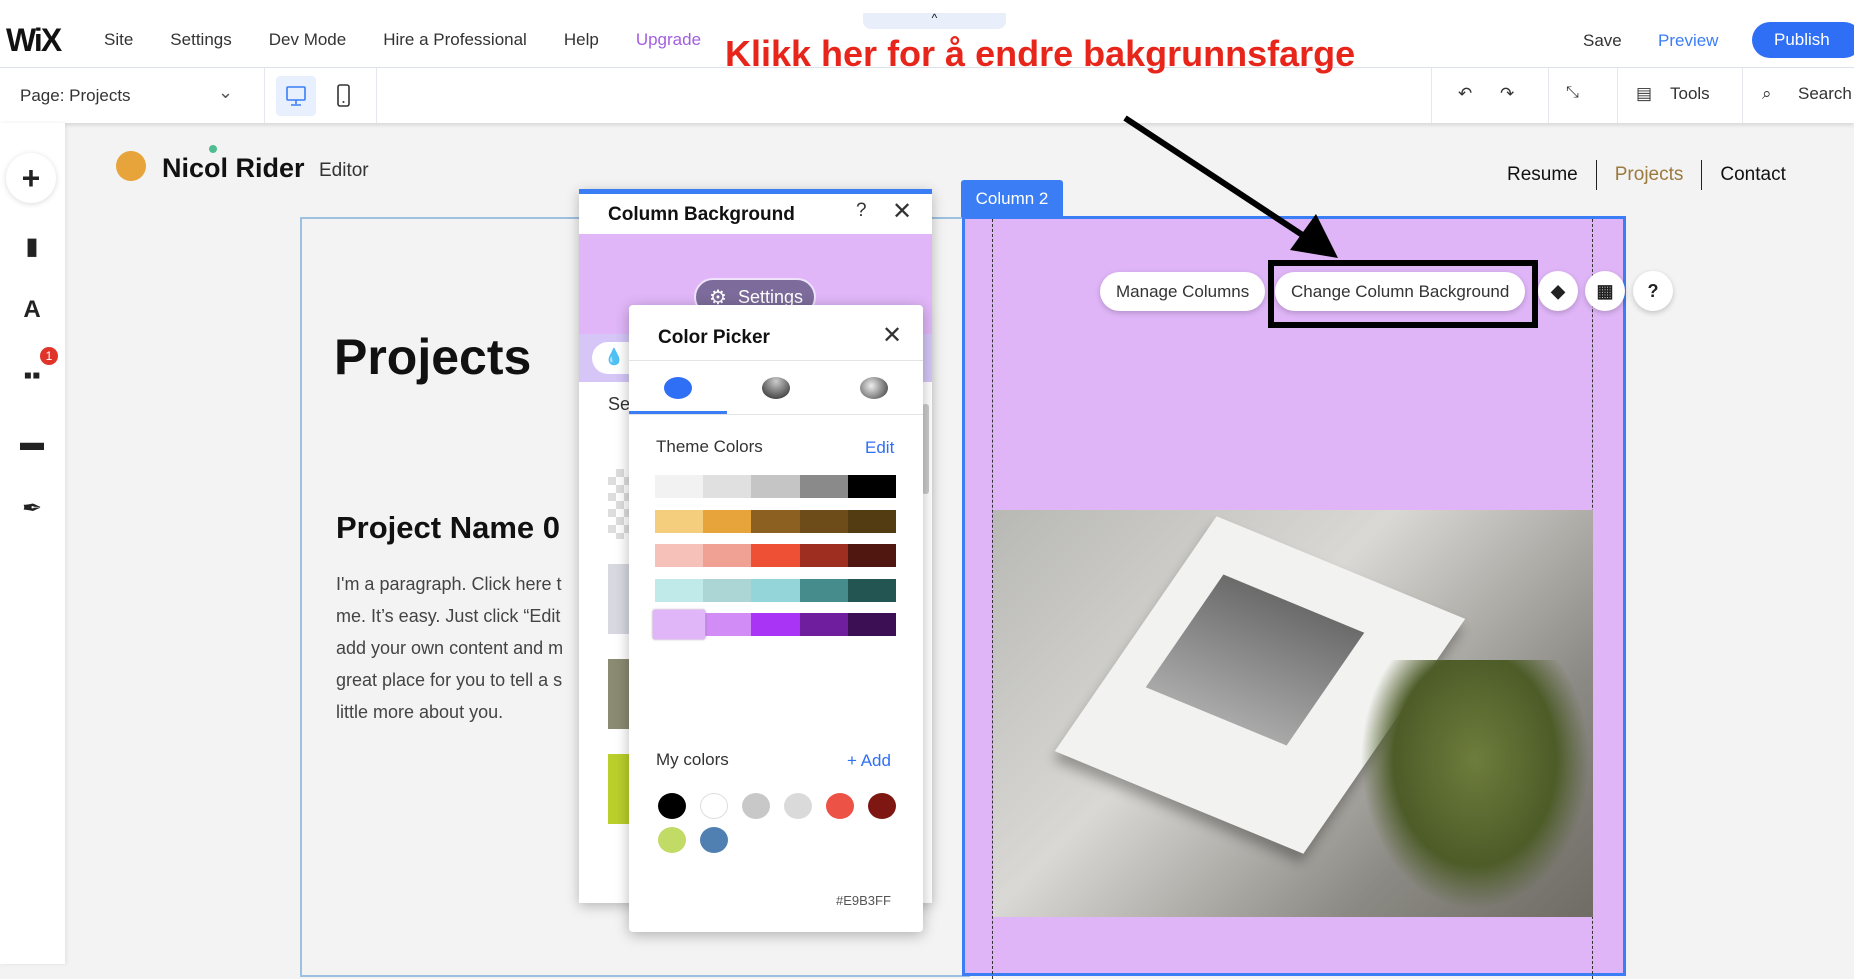  I want to click on publish-button: Publish, so click(1803, 40).